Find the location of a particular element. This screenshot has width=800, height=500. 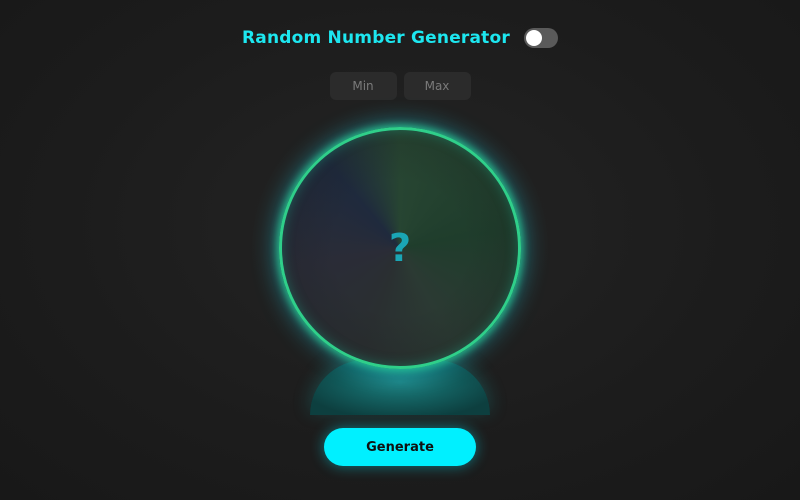

header: Random Number Generator is located at coordinates (400, 38).